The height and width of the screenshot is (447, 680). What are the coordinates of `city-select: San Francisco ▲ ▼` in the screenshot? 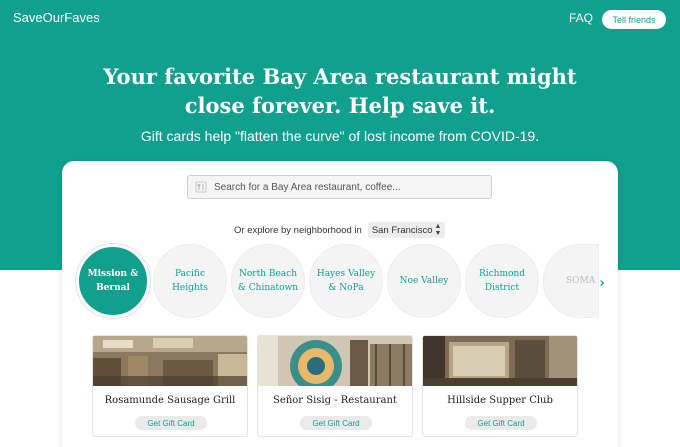 It's located at (406, 230).